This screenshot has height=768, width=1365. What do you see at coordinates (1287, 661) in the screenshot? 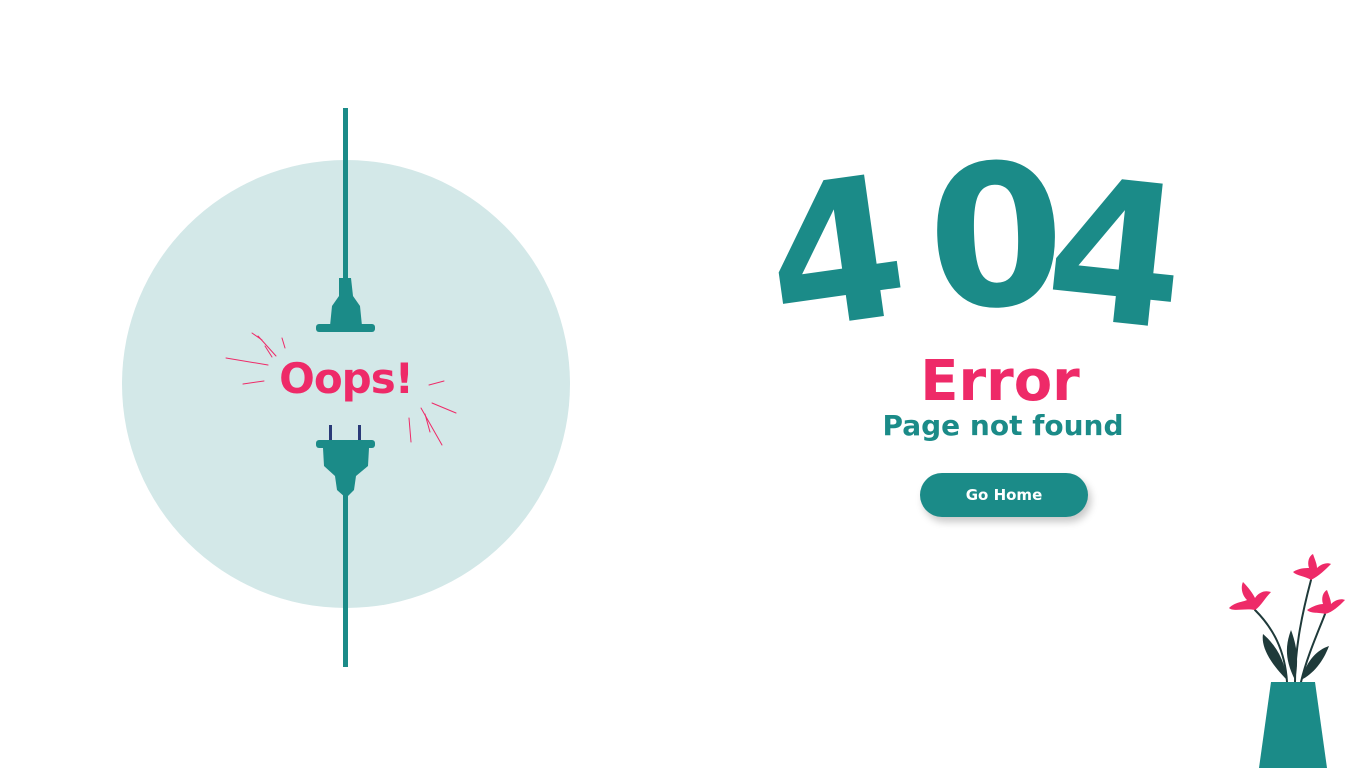
I see `flower-vase-graphic` at bounding box center [1287, 661].